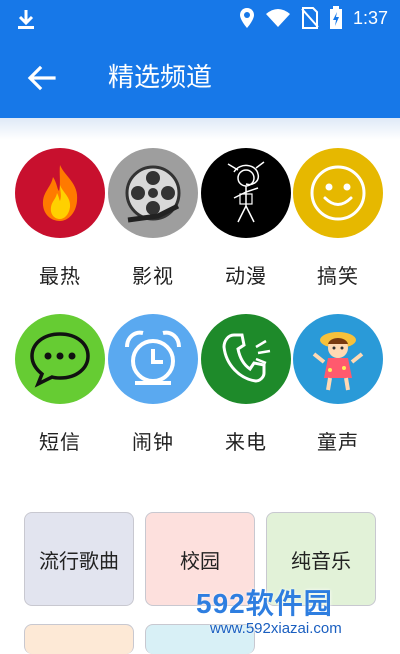 This screenshot has width=400, height=654. What do you see at coordinates (277, 18) in the screenshot?
I see `wifi-icon` at bounding box center [277, 18].